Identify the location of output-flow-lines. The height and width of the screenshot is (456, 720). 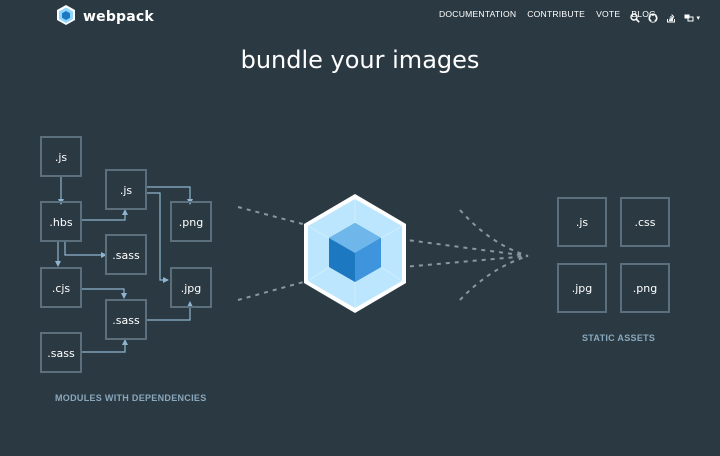
(460, 255).